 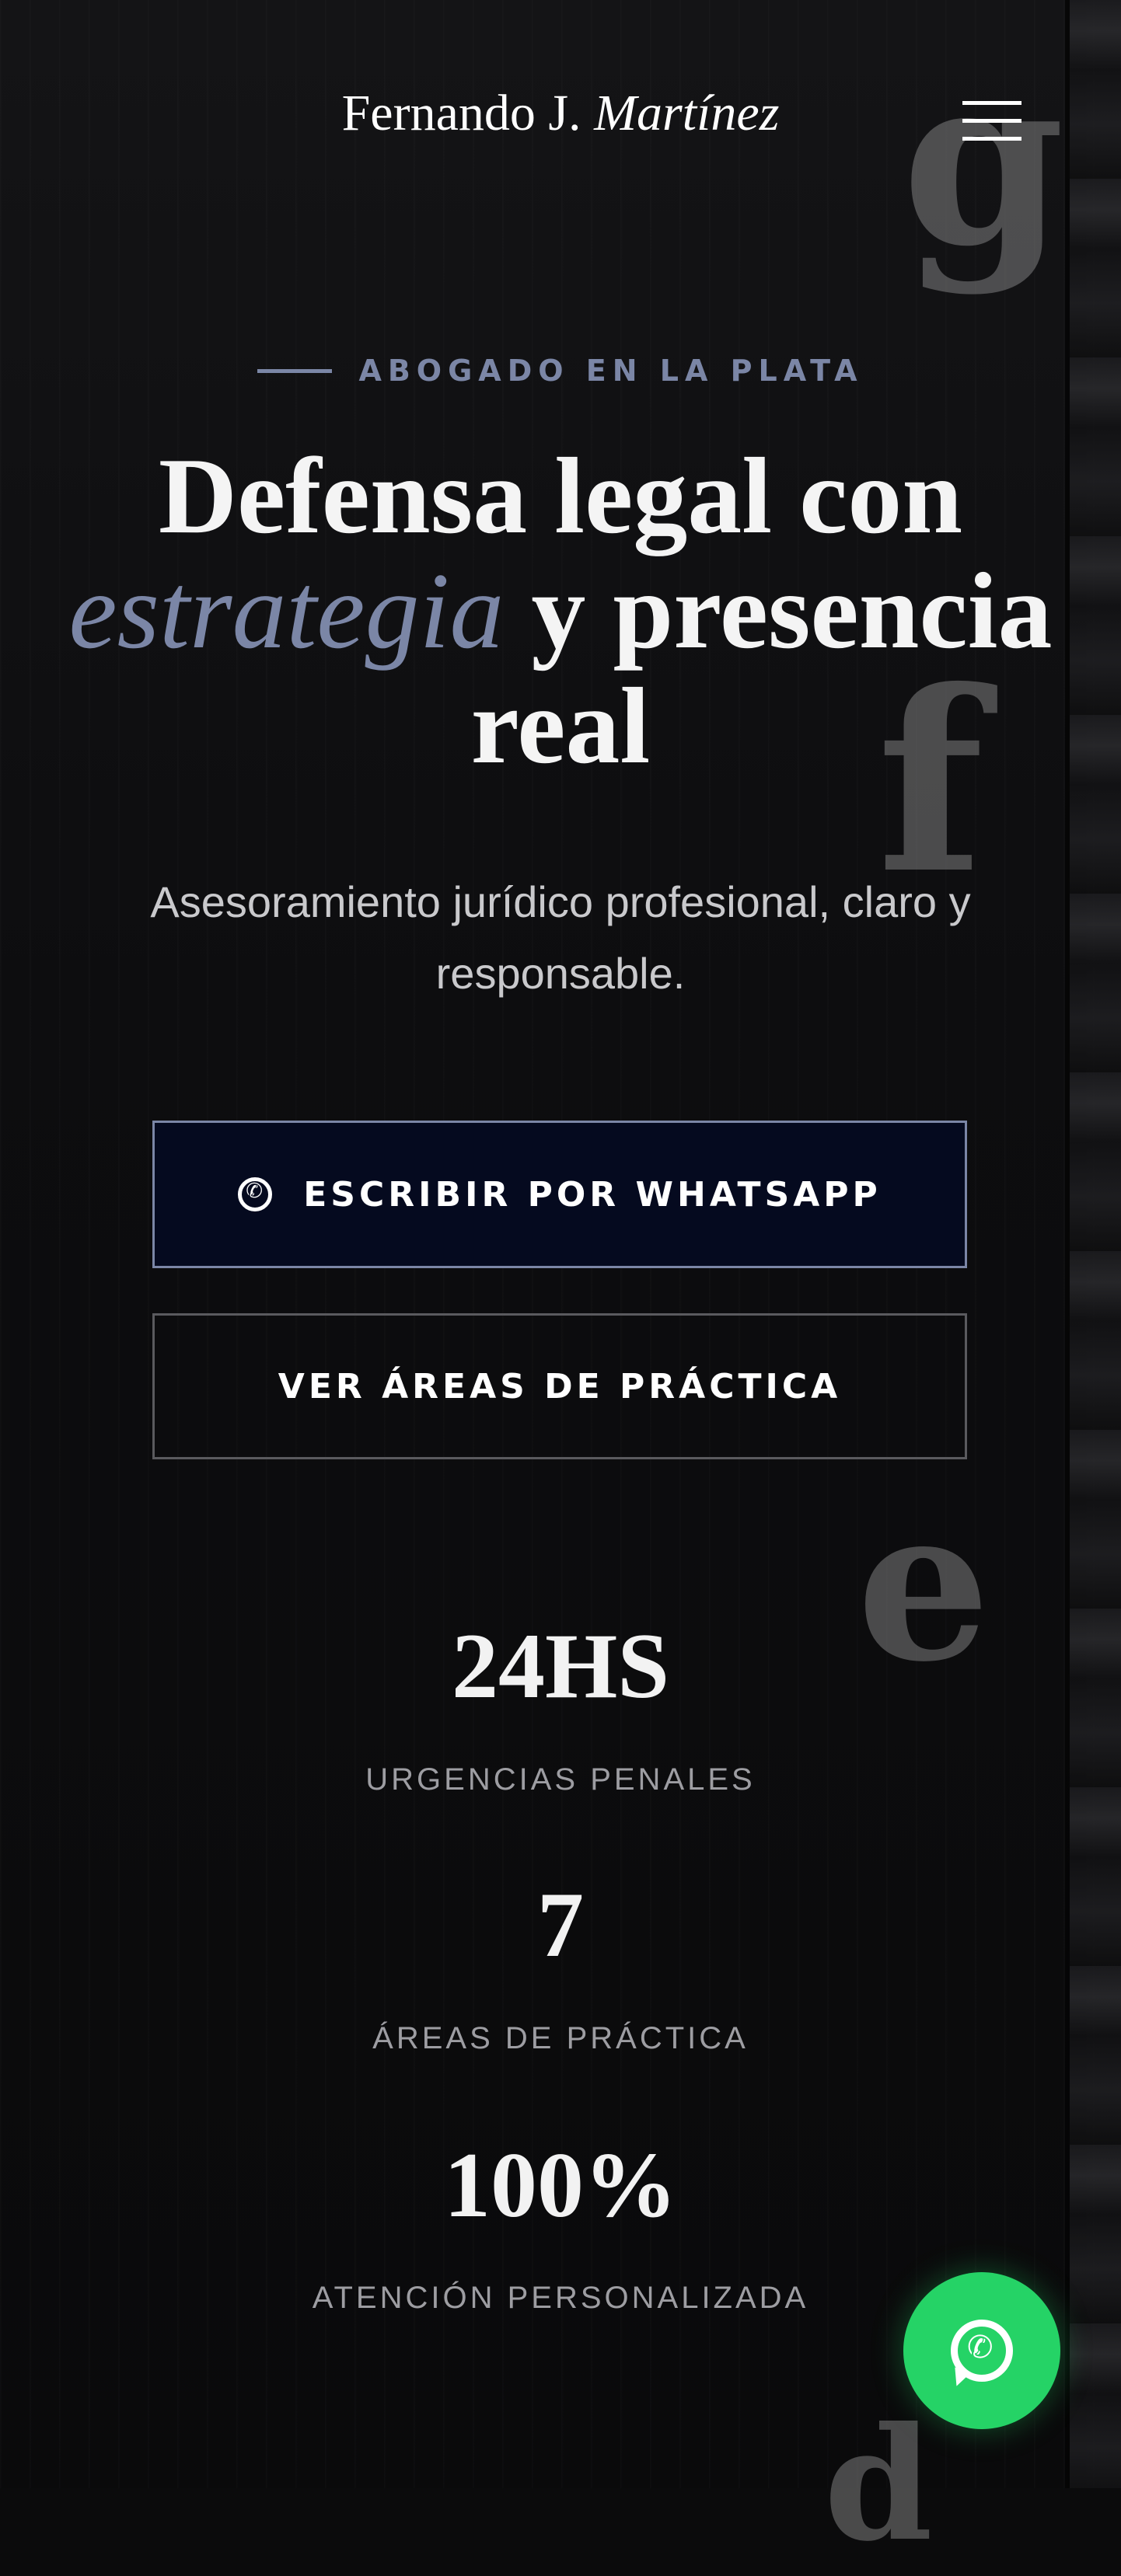 What do you see at coordinates (560, 1665) in the screenshot?
I see `stat-value: 24HS` at bounding box center [560, 1665].